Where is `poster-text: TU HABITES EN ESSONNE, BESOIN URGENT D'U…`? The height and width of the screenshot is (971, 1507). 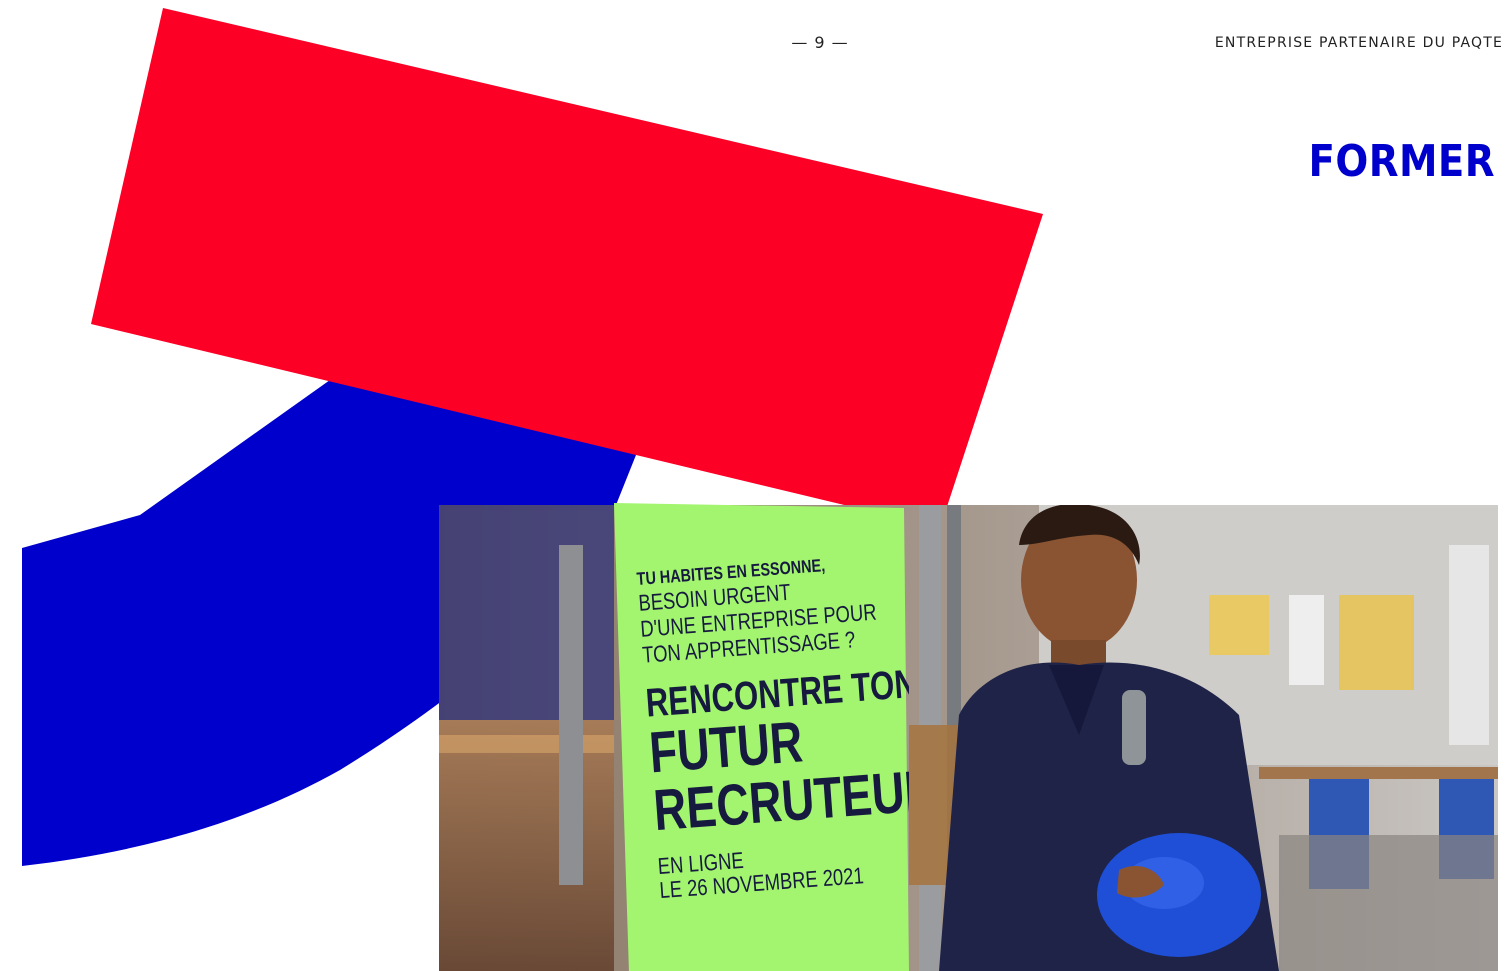
poster-text: TU HABITES EN ESSONNE, BESOIN URGENT D'U… is located at coordinates (772, 726).